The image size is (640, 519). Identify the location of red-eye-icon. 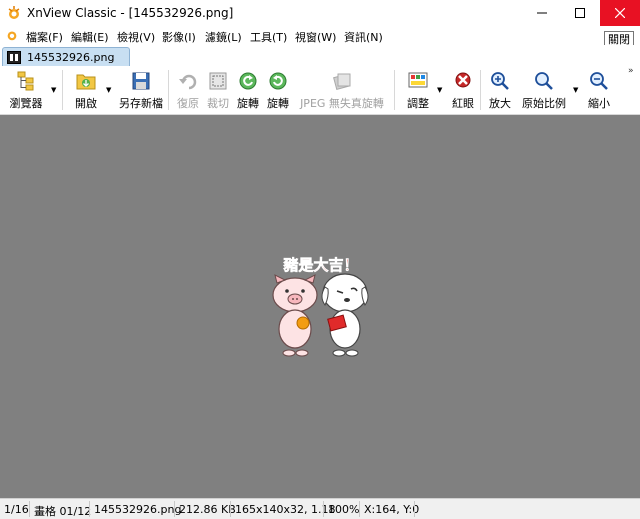
(463, 80).